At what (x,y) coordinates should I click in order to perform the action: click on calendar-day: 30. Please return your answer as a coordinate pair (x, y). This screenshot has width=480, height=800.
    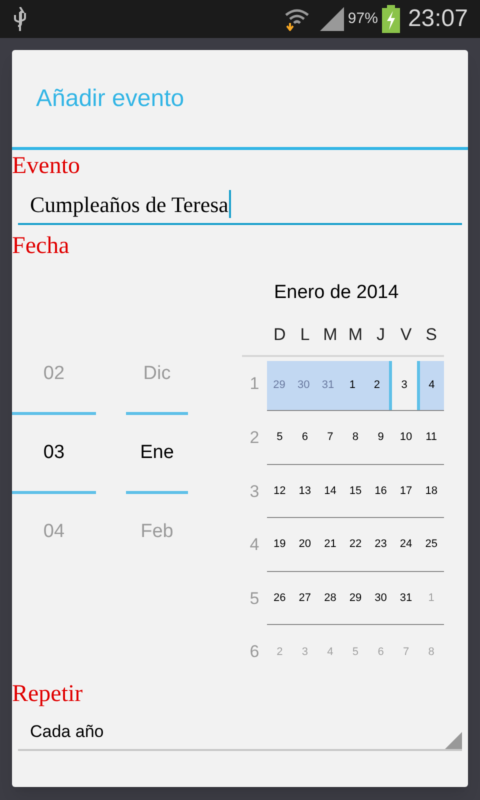
    Looking at the image, I should click on (381, 598).